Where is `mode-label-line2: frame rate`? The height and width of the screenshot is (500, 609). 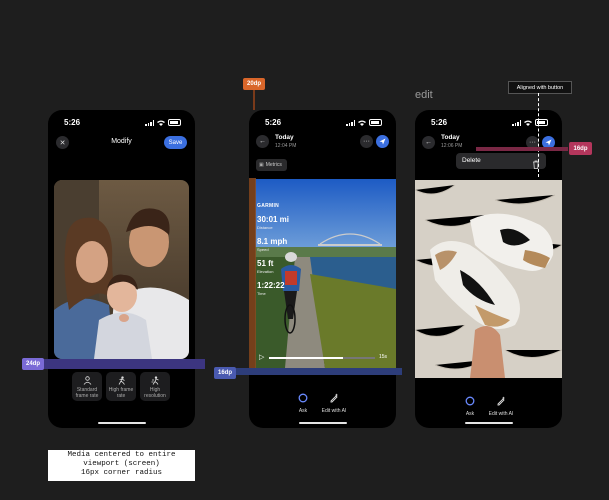 mode-label-line2: frame rate is located at coordinates (87, 396).